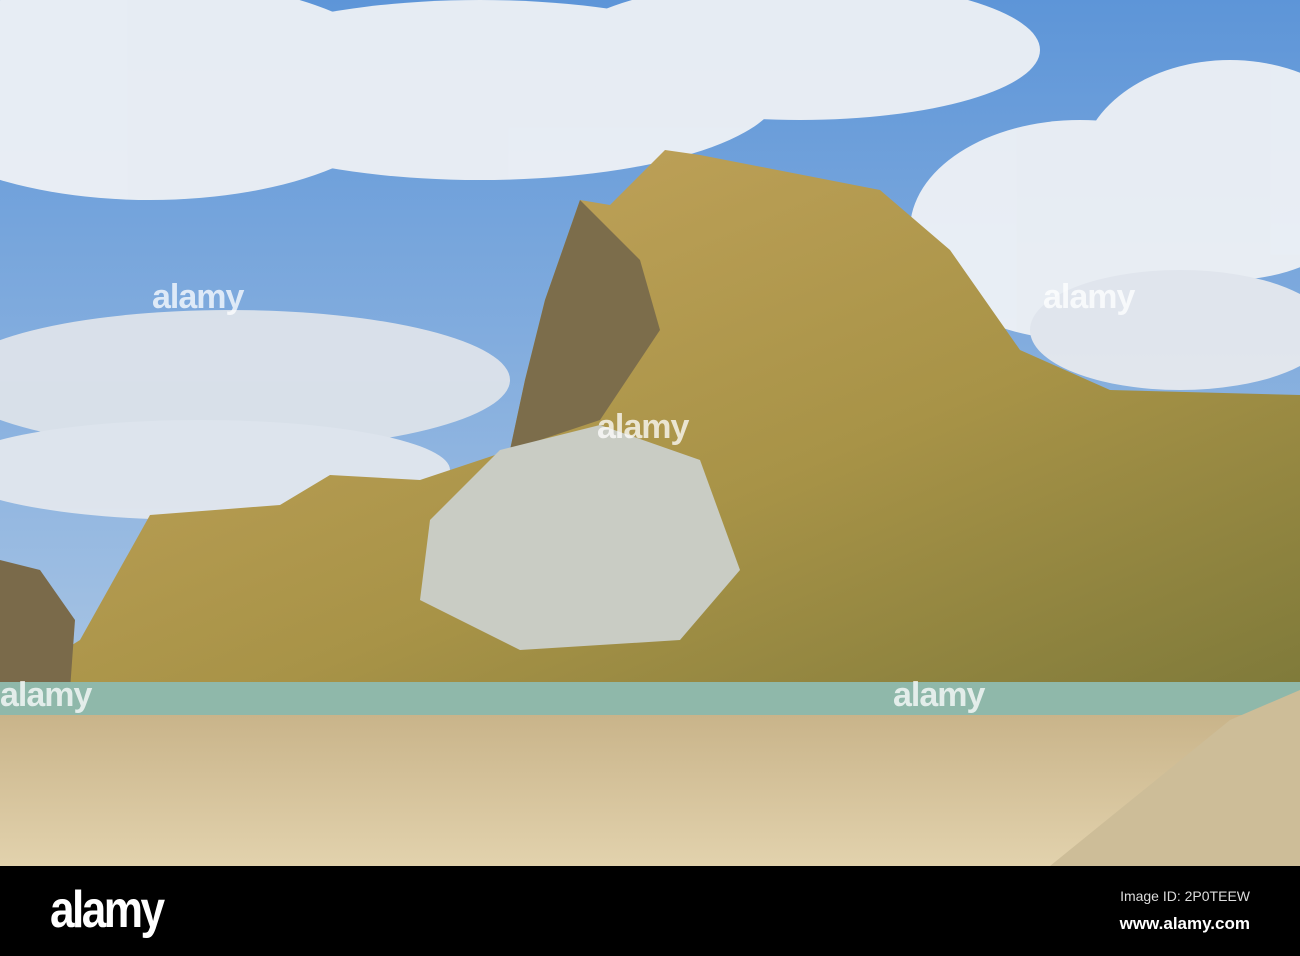 This screenshot has width=1300, height=956. Describe the element at coordinates (650, 911) in the screenshot. I see `footer-bar: alamy Image ID: 2P0TEEW www.alamy.com` at that location.